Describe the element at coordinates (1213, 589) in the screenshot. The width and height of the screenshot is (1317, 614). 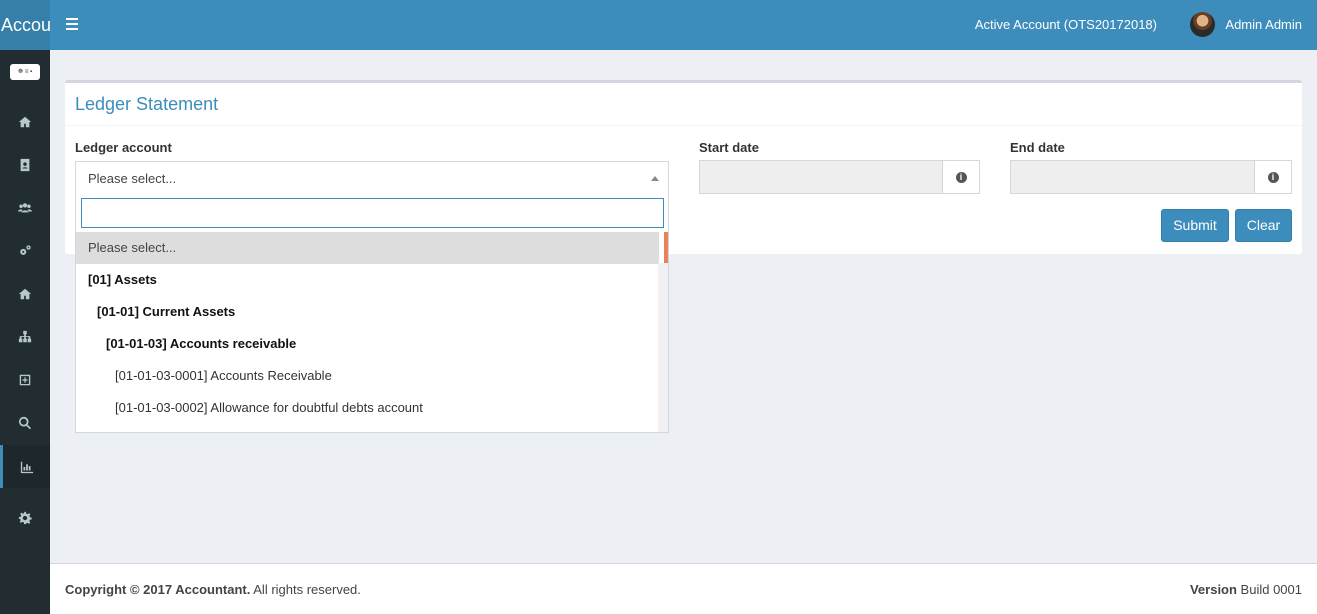
I see `version-label: Version` at that location.